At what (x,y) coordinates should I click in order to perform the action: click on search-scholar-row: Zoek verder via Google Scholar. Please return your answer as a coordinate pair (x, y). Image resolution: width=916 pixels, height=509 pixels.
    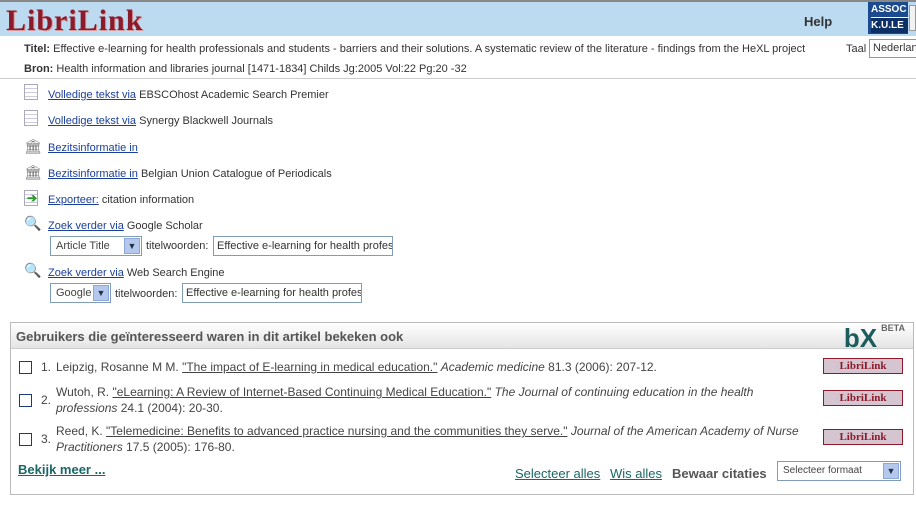
    Looking at the image, I should click on (125, 226).